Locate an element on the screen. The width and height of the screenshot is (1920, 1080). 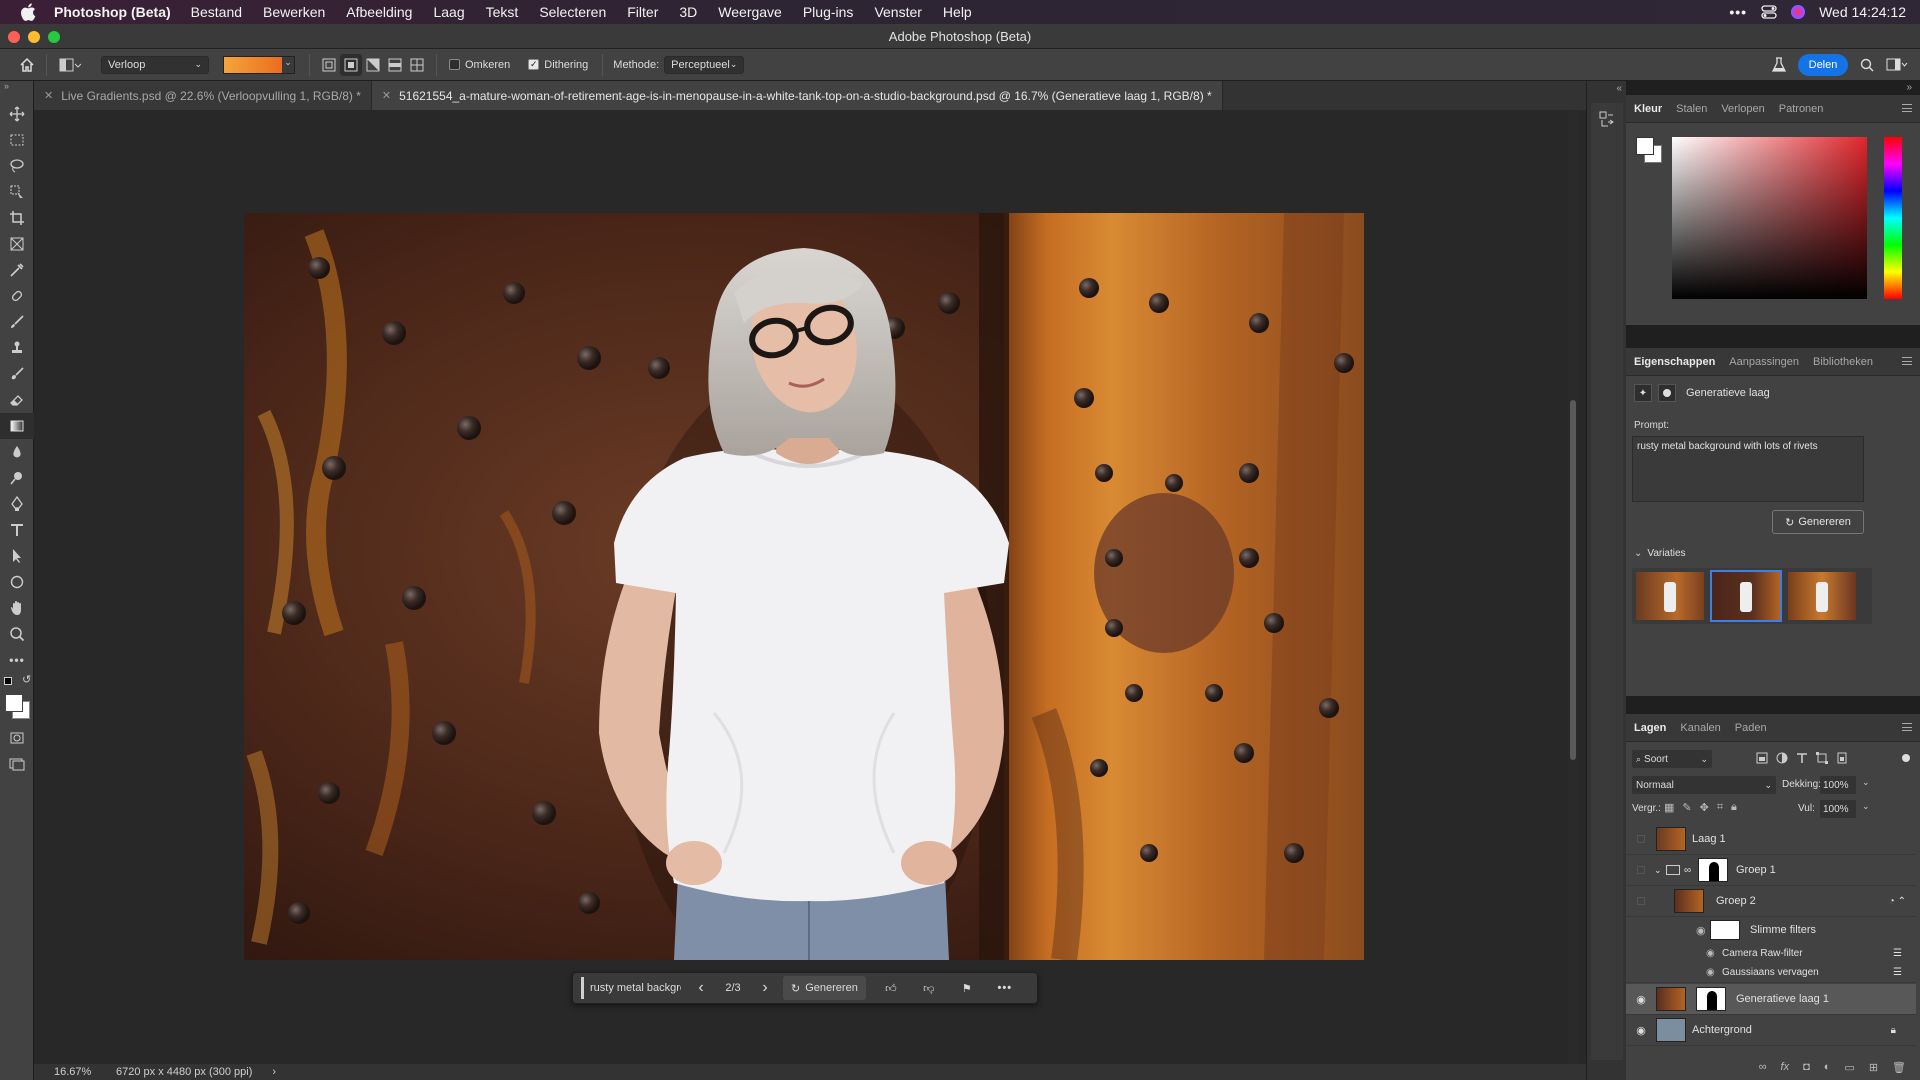
menu-bewerken: Bewerken is located at coordinates (294, 12).